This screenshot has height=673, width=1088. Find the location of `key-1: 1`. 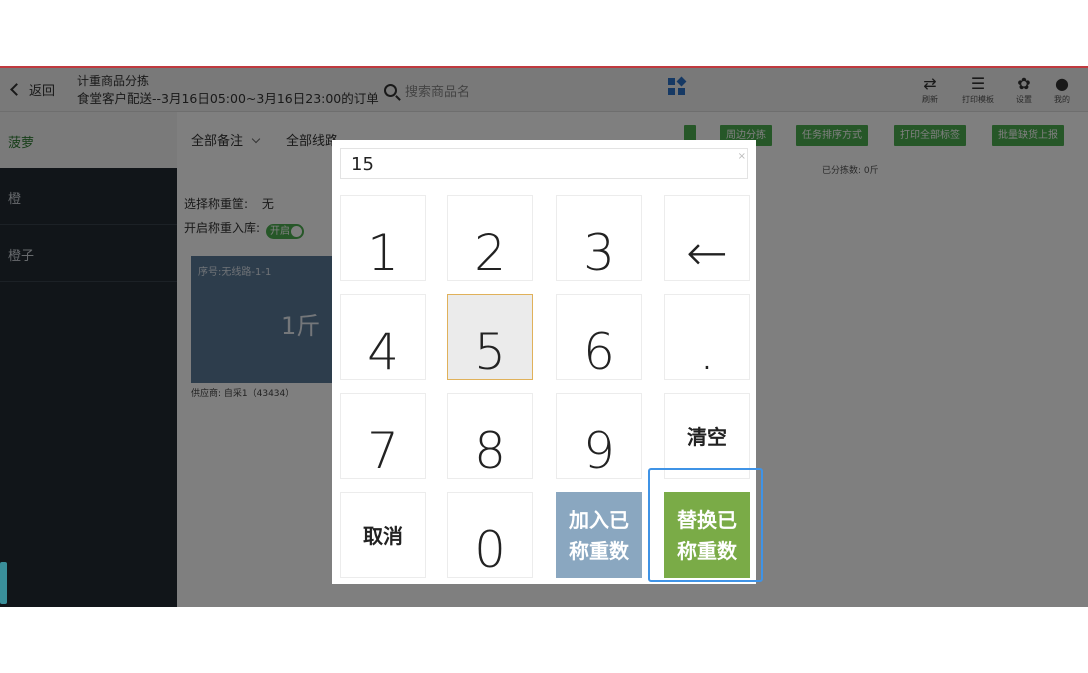

key-1: 1 is located at coordinates (383, 238).